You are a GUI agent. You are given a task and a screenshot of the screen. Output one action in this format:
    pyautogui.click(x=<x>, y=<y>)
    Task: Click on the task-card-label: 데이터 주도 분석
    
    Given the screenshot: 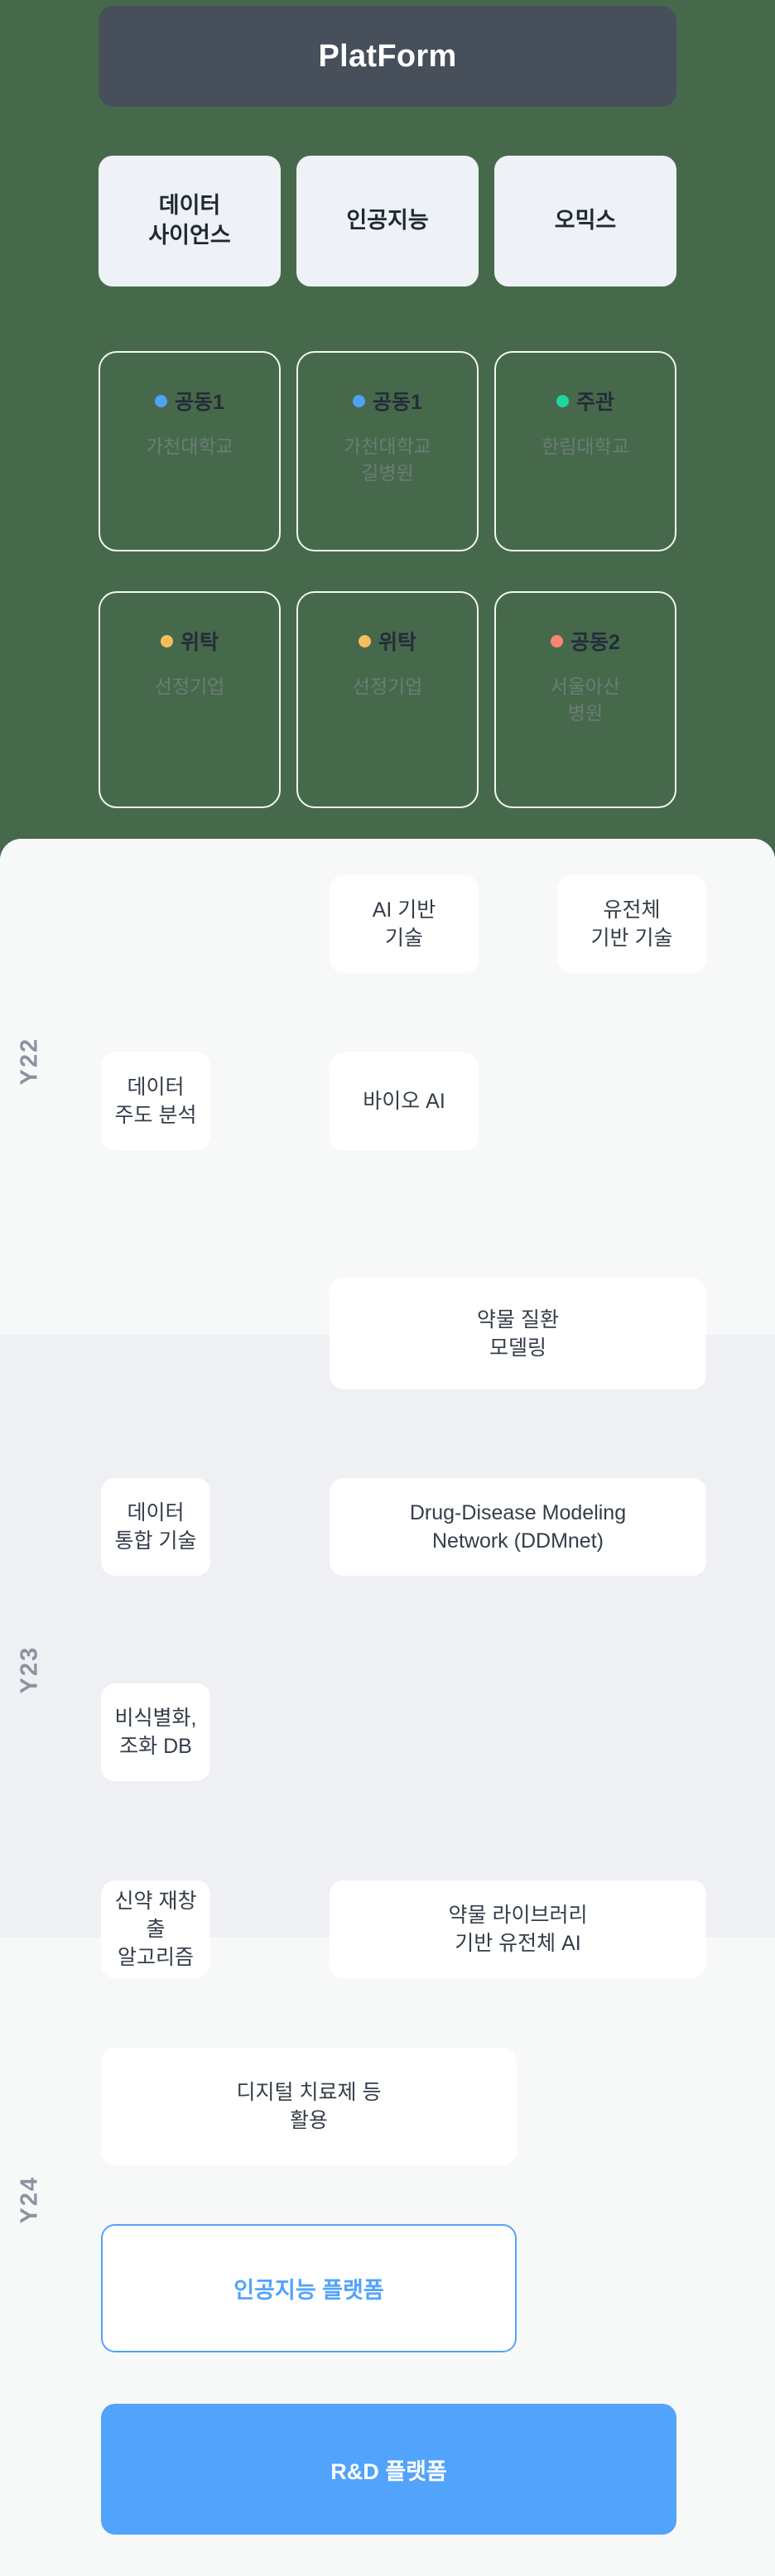 What is the action you would take?
    pyautogui.click(x=155, y=1101)
    